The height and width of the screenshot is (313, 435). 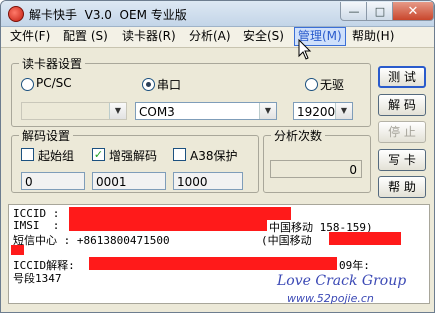 What do you see at coordinates (298, 135) in the screenshot?
I see `analysis-count-title: 分析次数` at bounding box center [298, 135].